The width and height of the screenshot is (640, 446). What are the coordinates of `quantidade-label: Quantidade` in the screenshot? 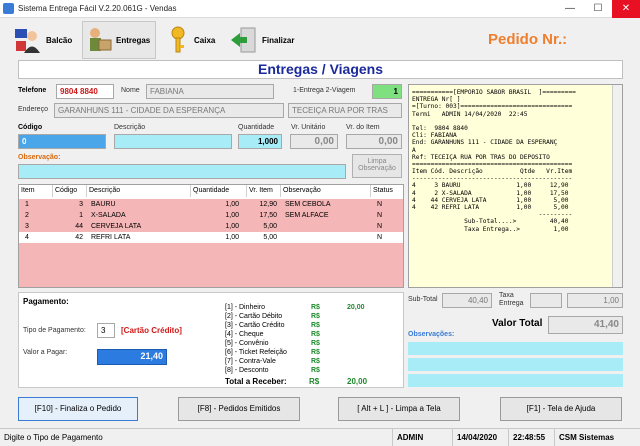 It's located at (256, 127).